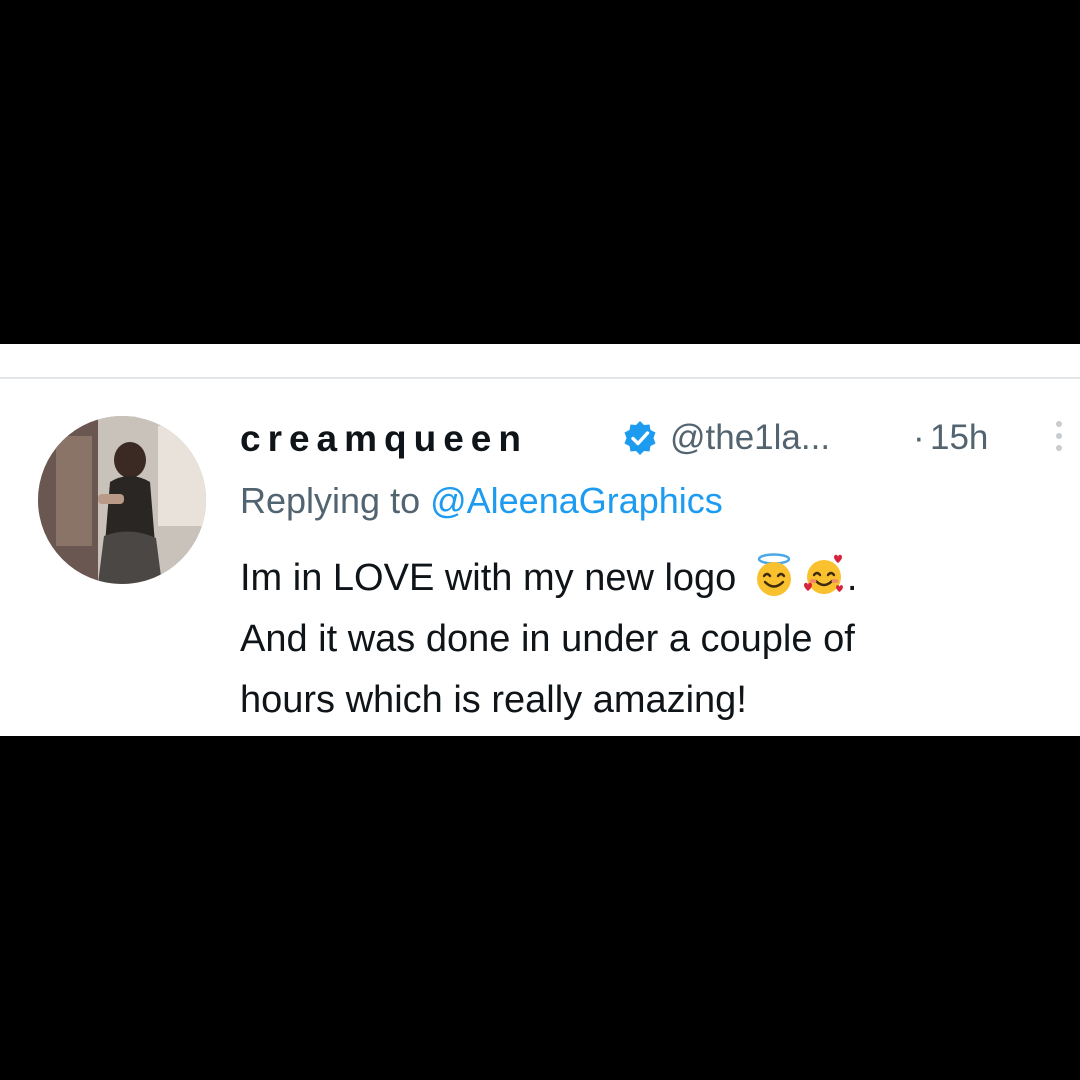  What do you see at coordinates (384, 439) in the screenshot?
I see `display-name: creamqueen` at bounding box center [384, 439].